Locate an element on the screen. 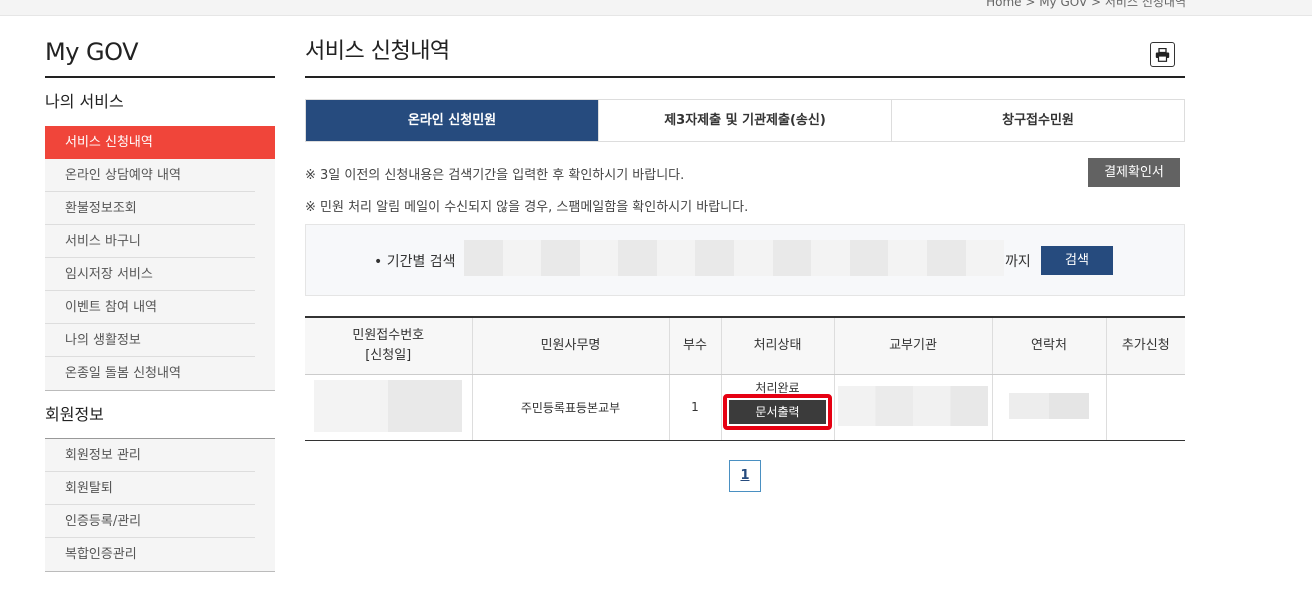  period-search-label: • 기간별 검색 is located at coordinates (415, 262).